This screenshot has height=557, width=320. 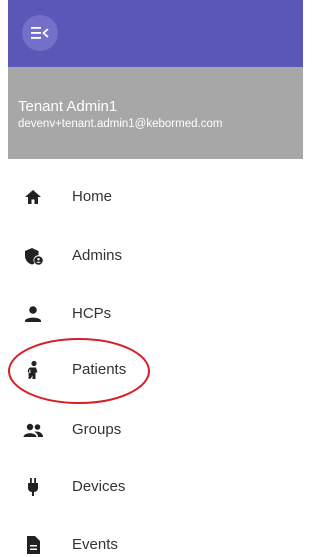 I want to click on sidebar-item-events: Events, so click(x=112, y=541).